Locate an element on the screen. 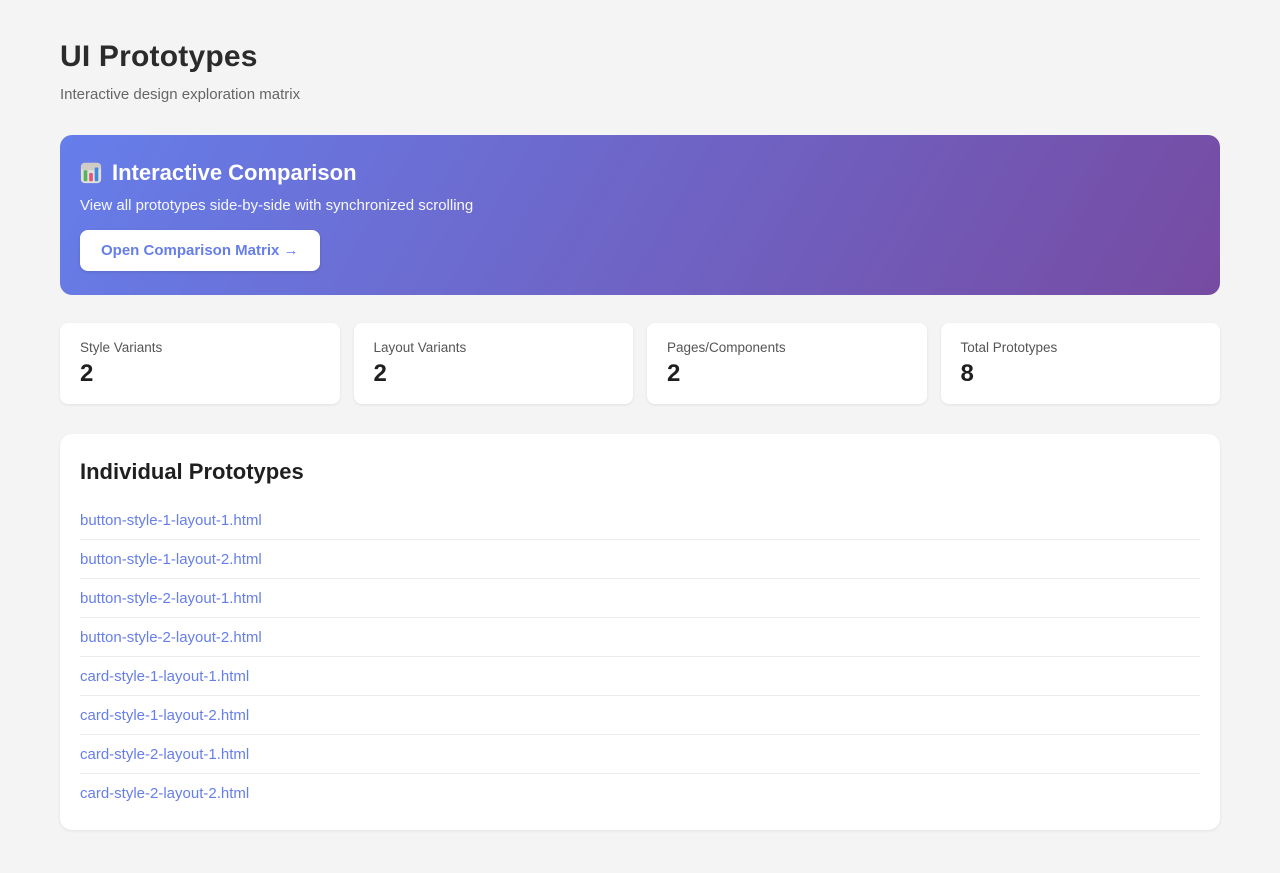 The height and width of the screenshot is (873, 1280). list-item: card-style-2-layout-2.html is located at coordinates (640, 793).